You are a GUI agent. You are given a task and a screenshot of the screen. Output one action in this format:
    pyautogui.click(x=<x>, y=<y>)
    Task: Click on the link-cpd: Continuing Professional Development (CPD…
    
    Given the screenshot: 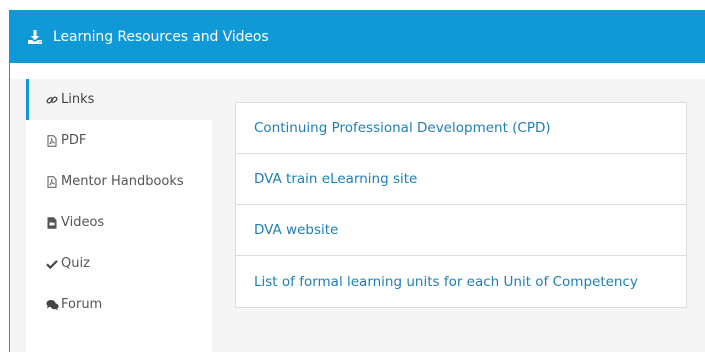 What is the action you would take?
    pyautogui.click(x=461, y=128)
    